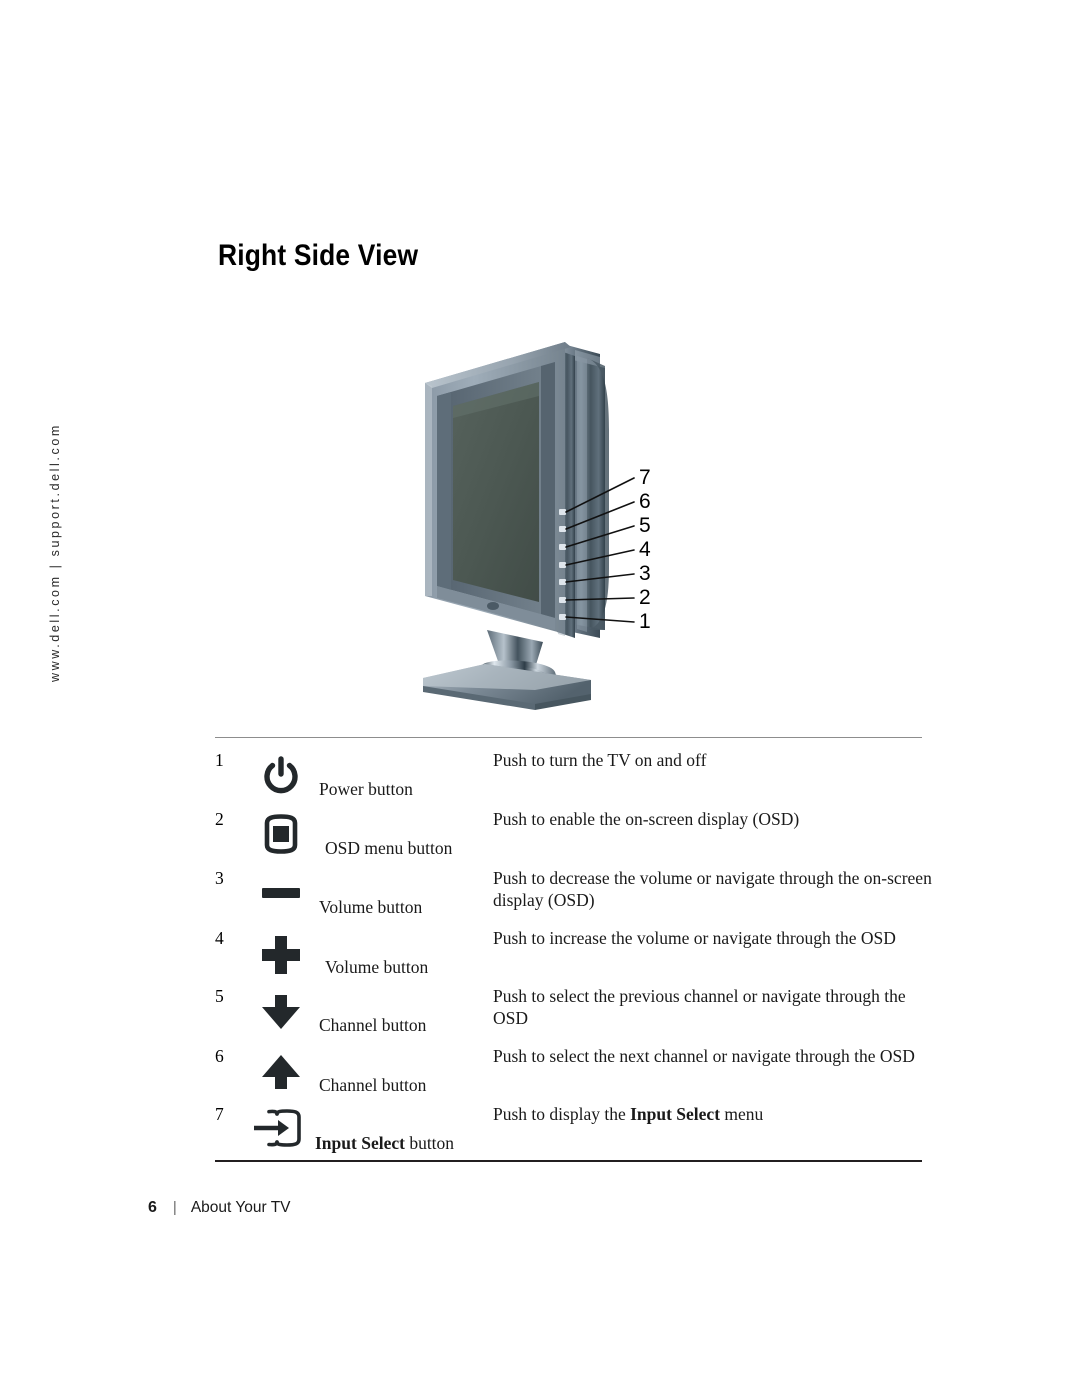  I want to click on callout-number-2: 2, so click(645, 597).